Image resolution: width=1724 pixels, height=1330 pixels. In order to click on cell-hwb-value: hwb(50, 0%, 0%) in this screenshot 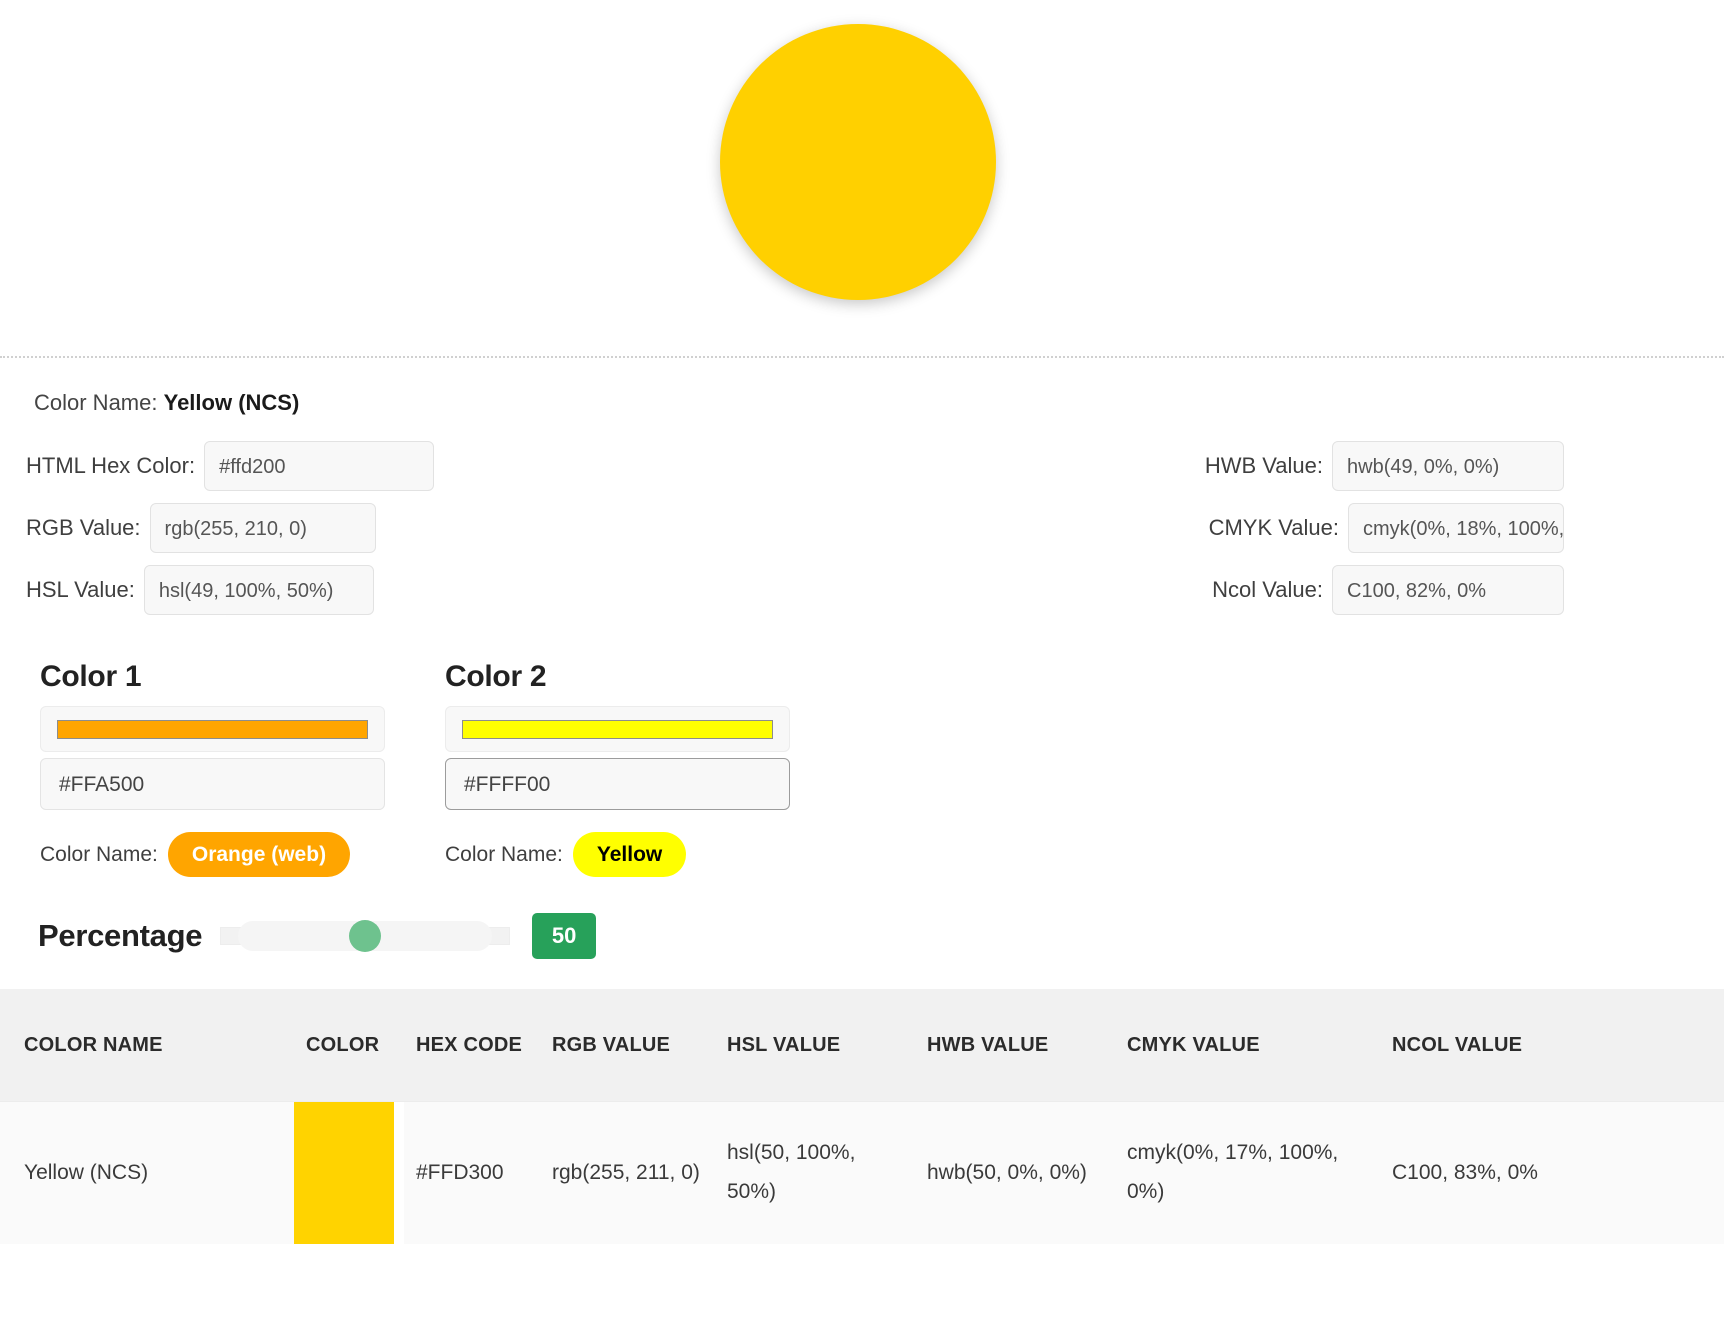, I will do `click(1015, 1173)`.